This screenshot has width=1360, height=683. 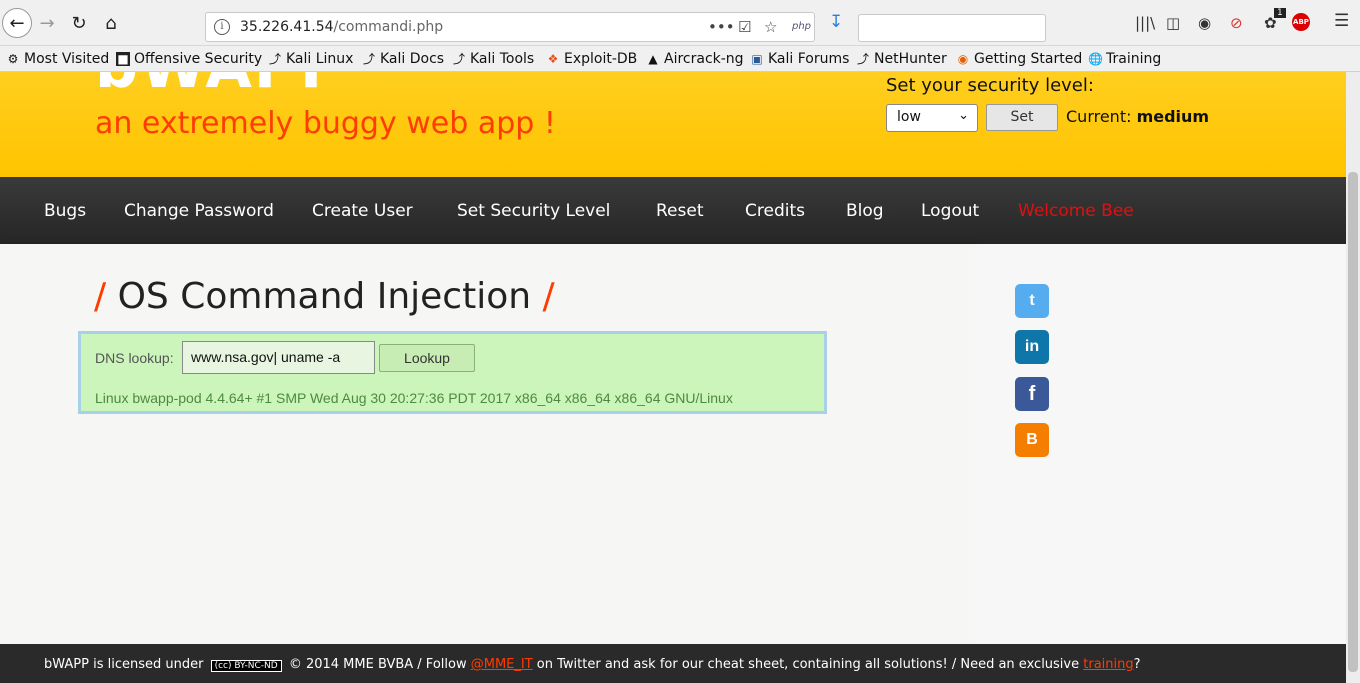 I want to click on bookmark-training: 🌐 Training, so click(x=1124, y=59).